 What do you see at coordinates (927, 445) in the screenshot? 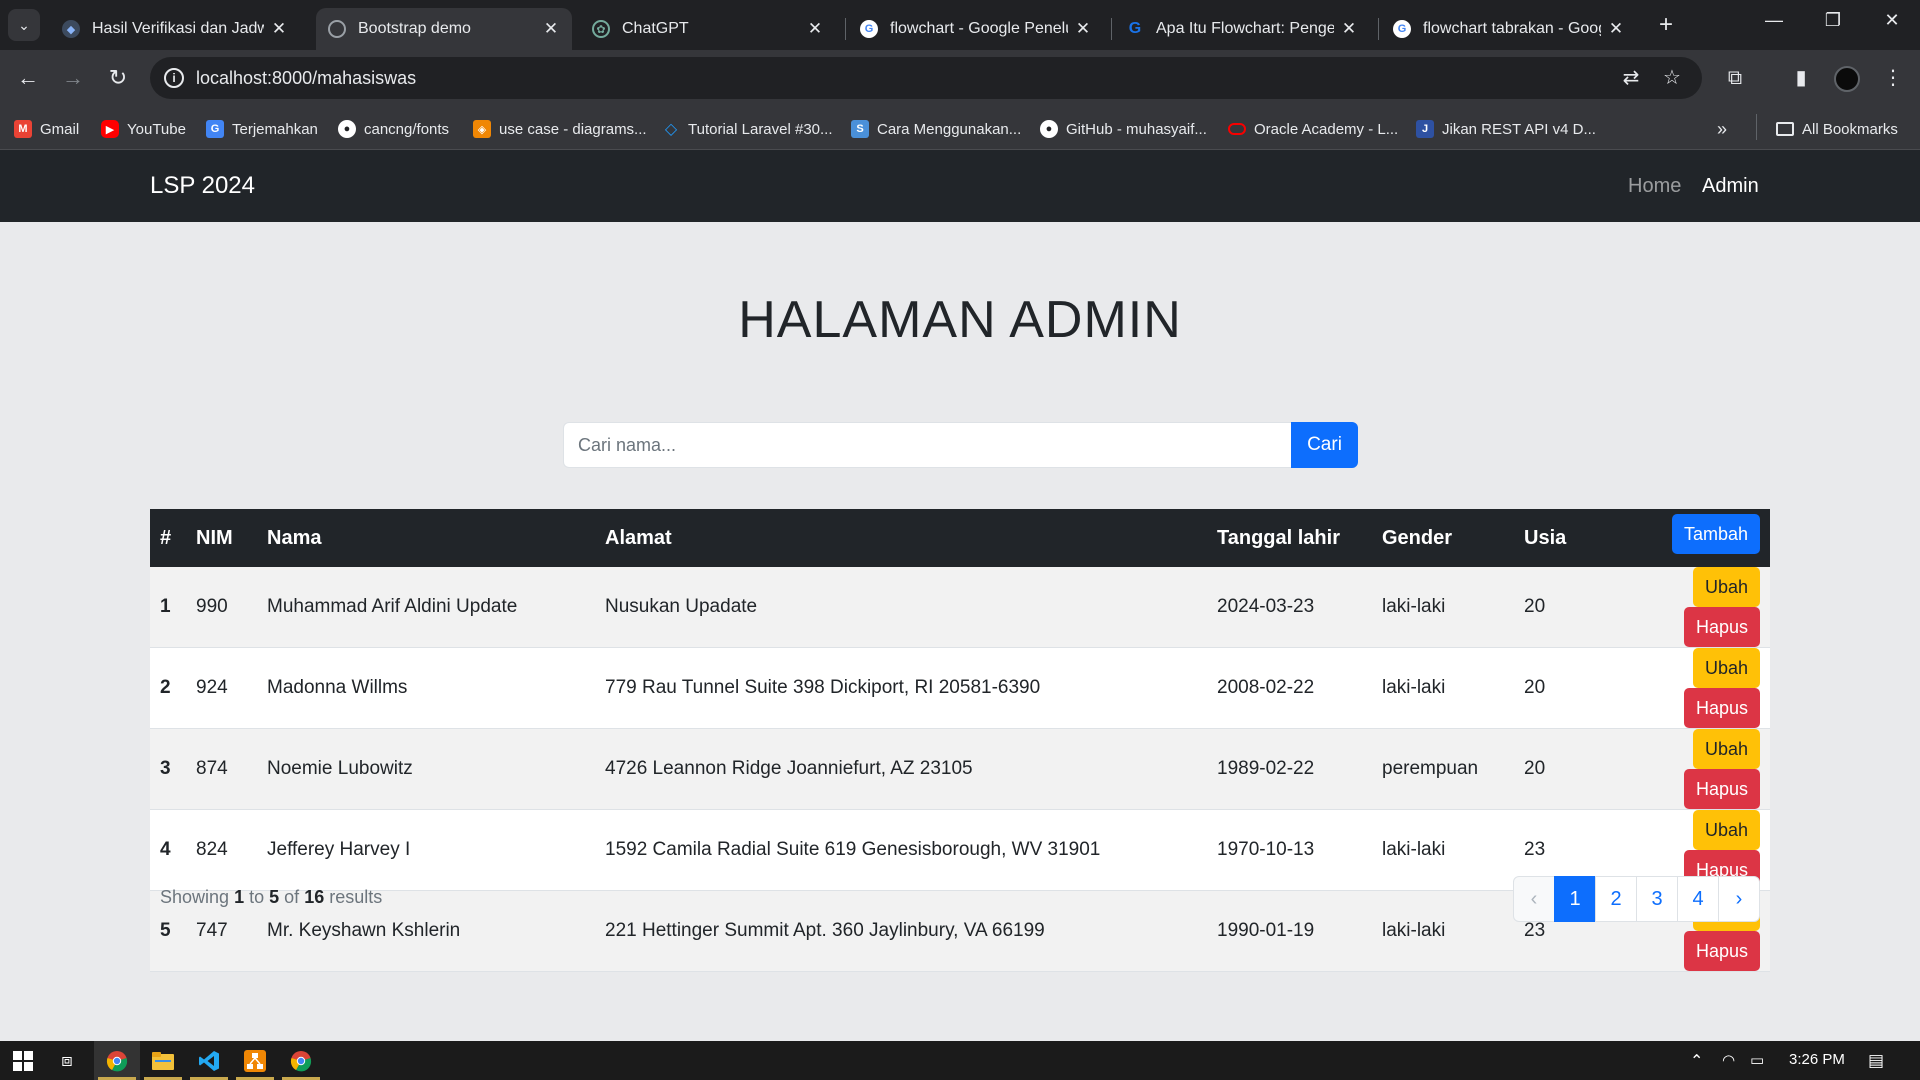
I see `search-input` at bounding box center [927, 445].